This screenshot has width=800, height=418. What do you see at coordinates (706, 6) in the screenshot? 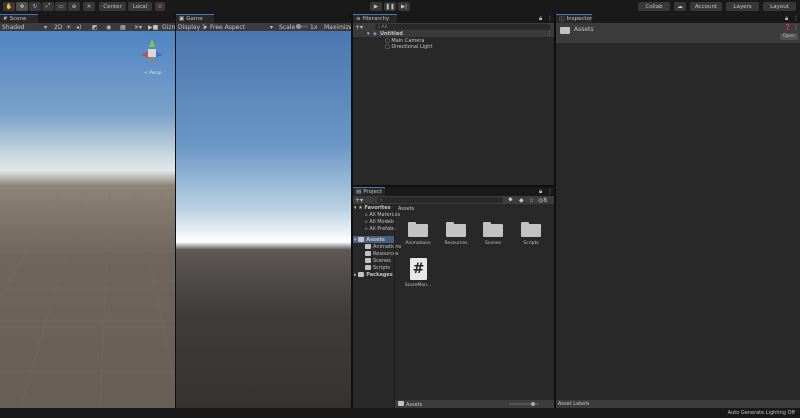
I see `account-dropdown: Account` at bounding box center [706, 6].